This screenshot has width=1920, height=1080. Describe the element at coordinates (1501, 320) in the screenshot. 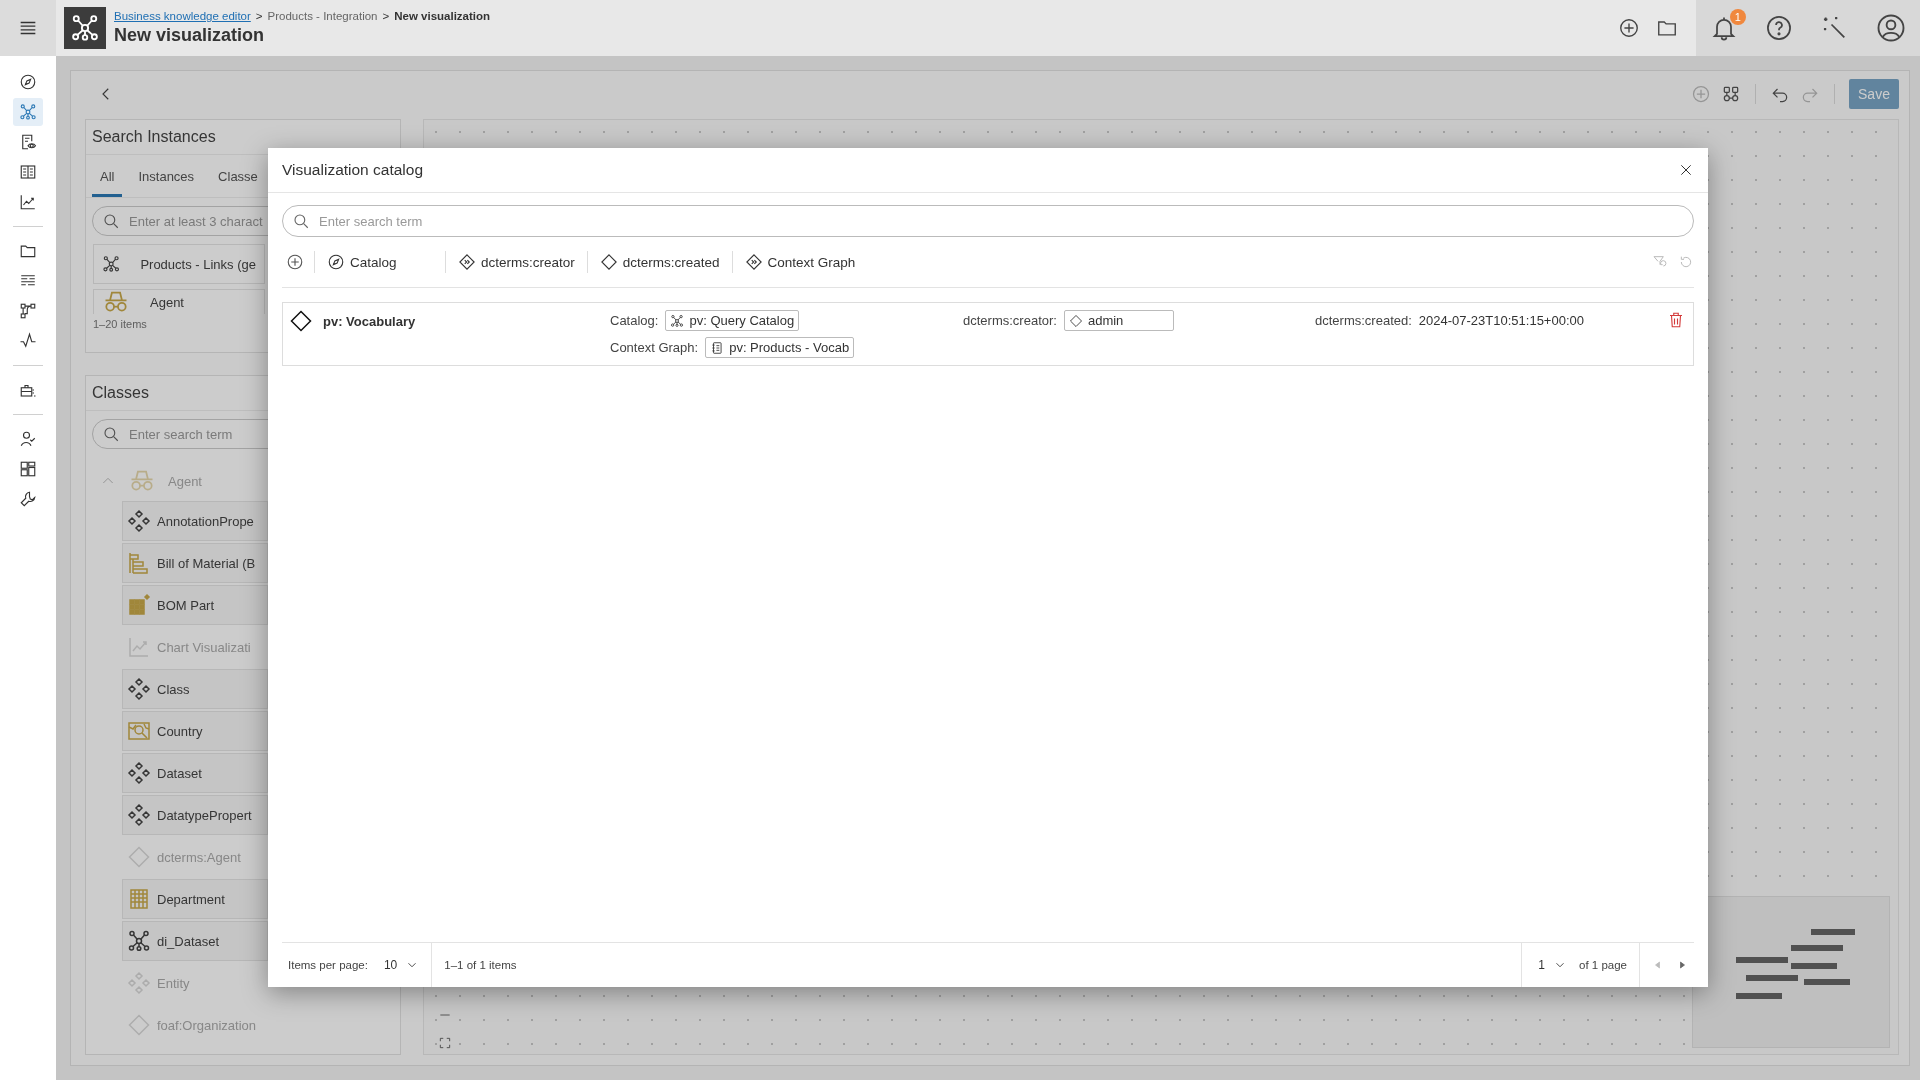

I see `field-value: 2024-07-23T10:51:15+00:00` at that location.